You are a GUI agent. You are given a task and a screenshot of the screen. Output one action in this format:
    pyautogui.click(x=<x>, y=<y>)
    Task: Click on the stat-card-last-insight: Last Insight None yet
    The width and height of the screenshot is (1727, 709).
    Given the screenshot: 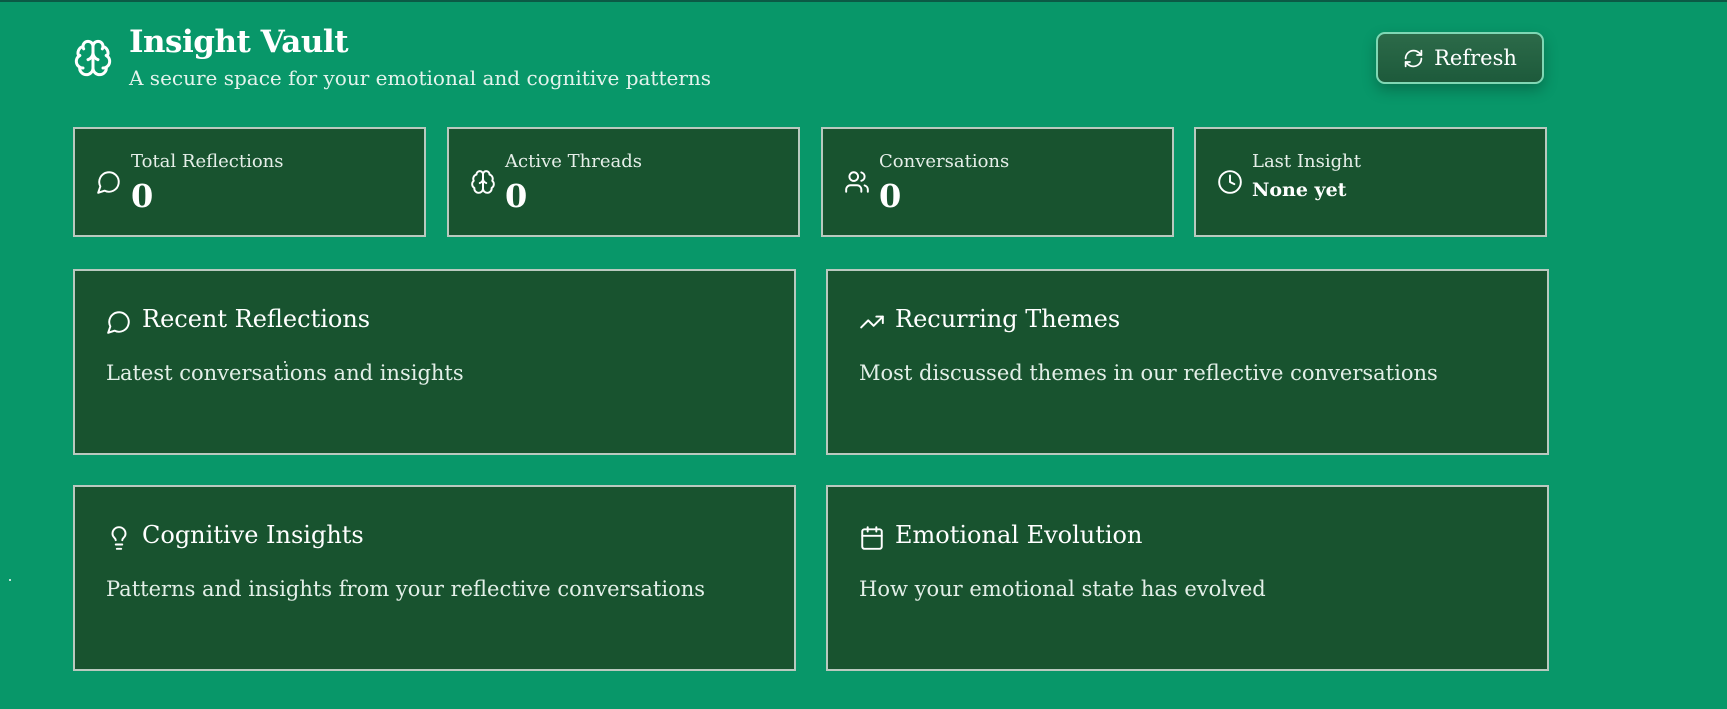 What is the action you would take?
    pyautogui.click(x=1370, y=182)
    